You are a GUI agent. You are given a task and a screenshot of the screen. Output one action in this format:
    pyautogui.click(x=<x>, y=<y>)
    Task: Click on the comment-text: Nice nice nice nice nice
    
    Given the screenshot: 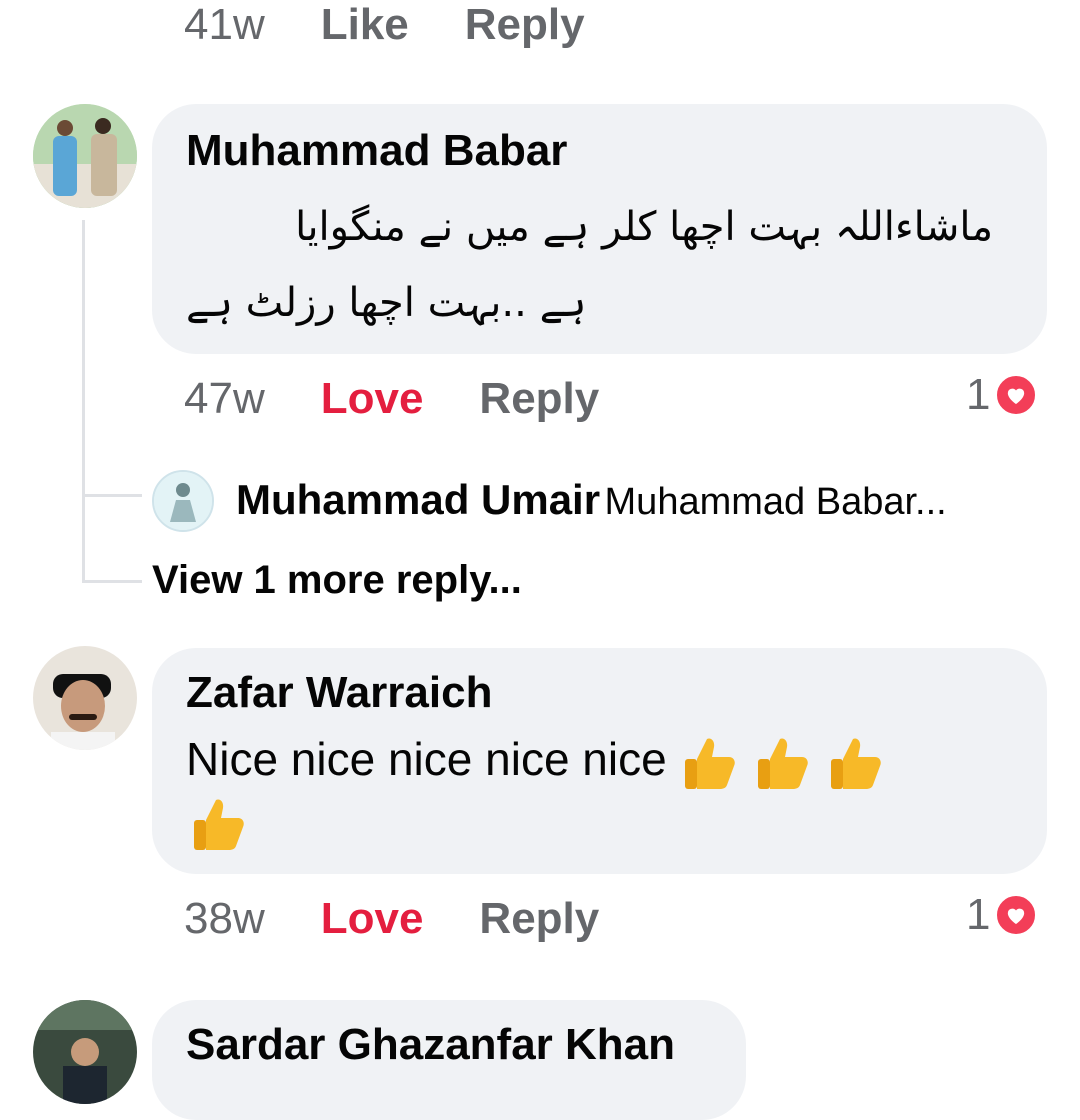 What is the action you would take?
    pyautogui.click(x=426, y=759)
    